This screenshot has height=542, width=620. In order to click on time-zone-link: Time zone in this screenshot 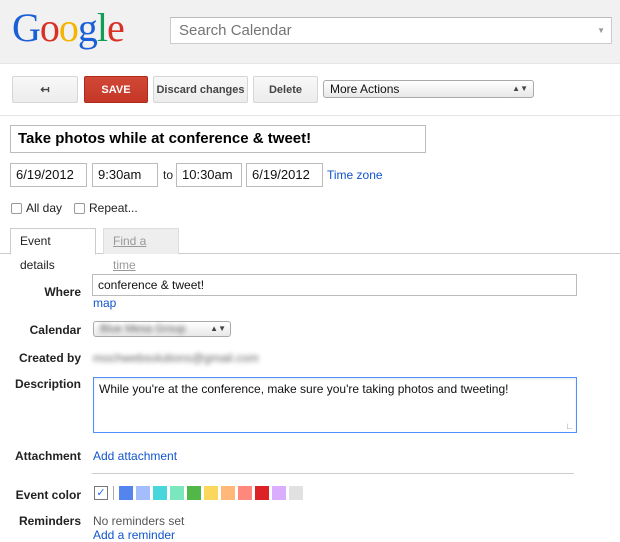, I will do `click(355, 175)`.